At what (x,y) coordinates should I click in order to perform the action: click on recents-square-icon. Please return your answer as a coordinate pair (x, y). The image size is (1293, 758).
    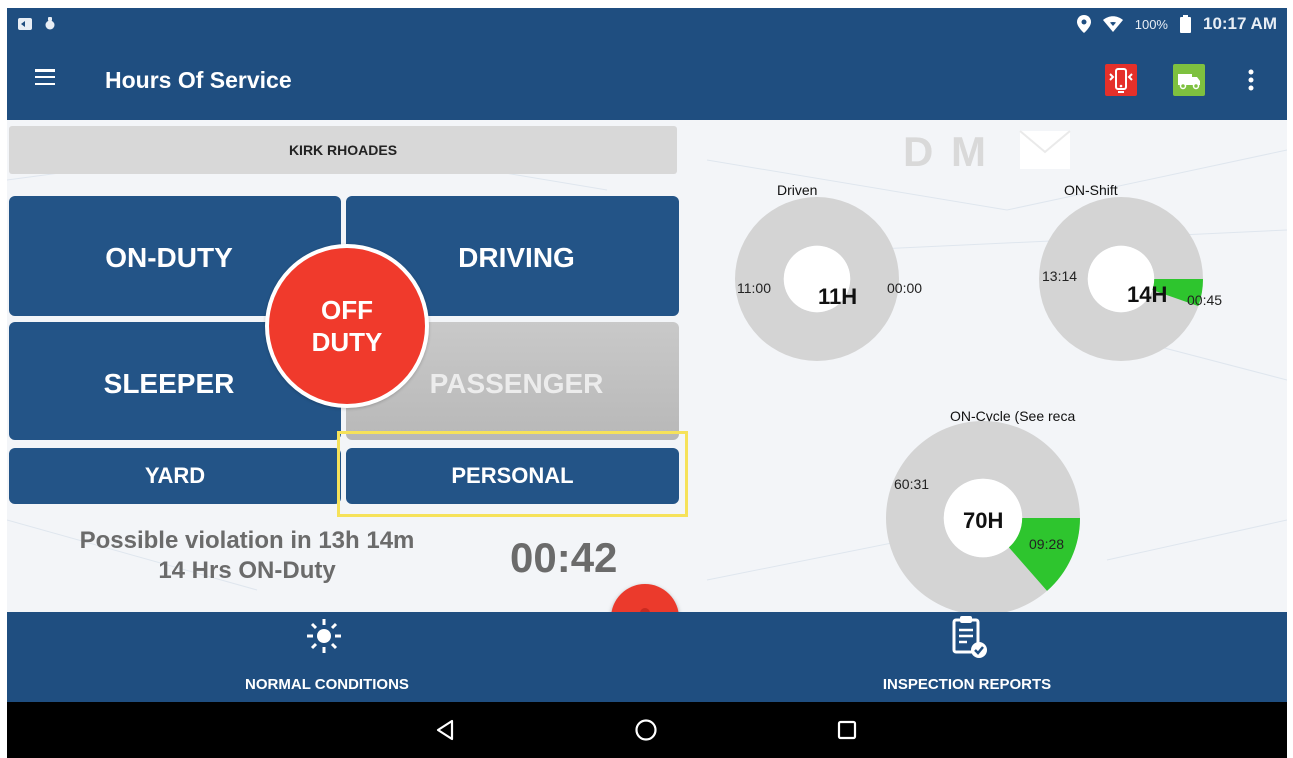
    Looking at the image, I should click on (847, 730).